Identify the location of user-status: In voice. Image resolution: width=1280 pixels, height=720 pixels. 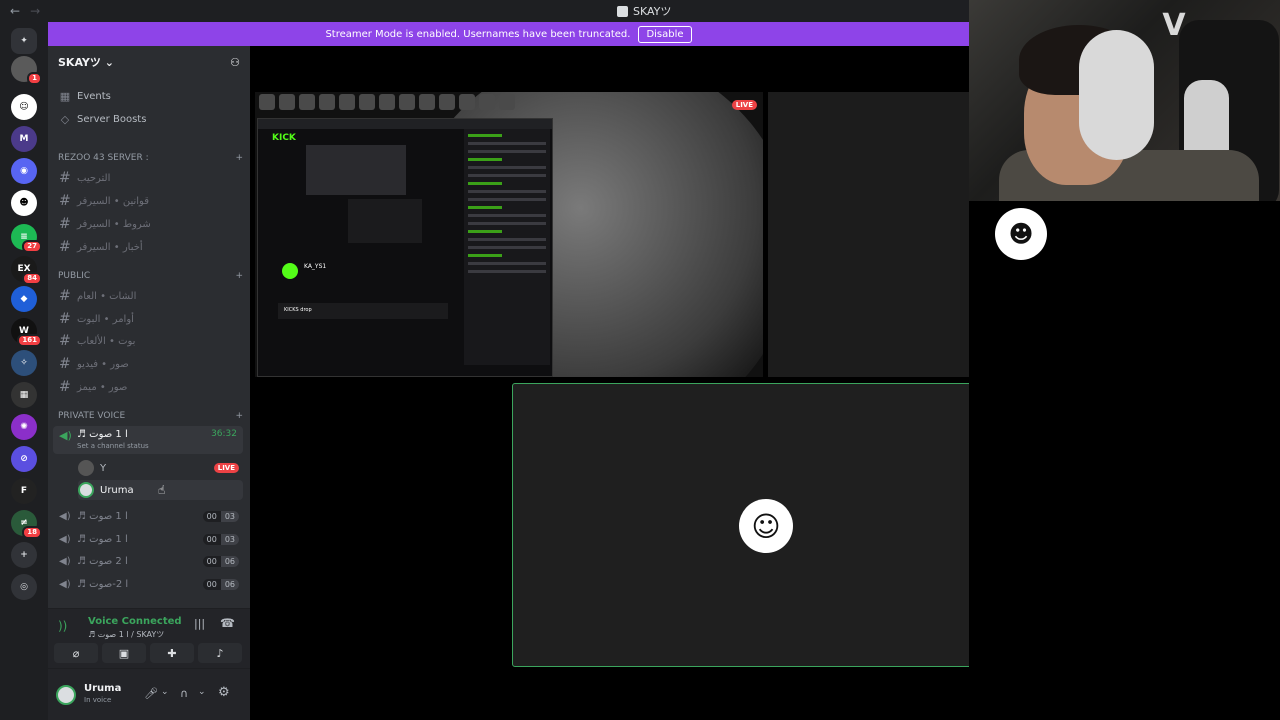
(98, 700).